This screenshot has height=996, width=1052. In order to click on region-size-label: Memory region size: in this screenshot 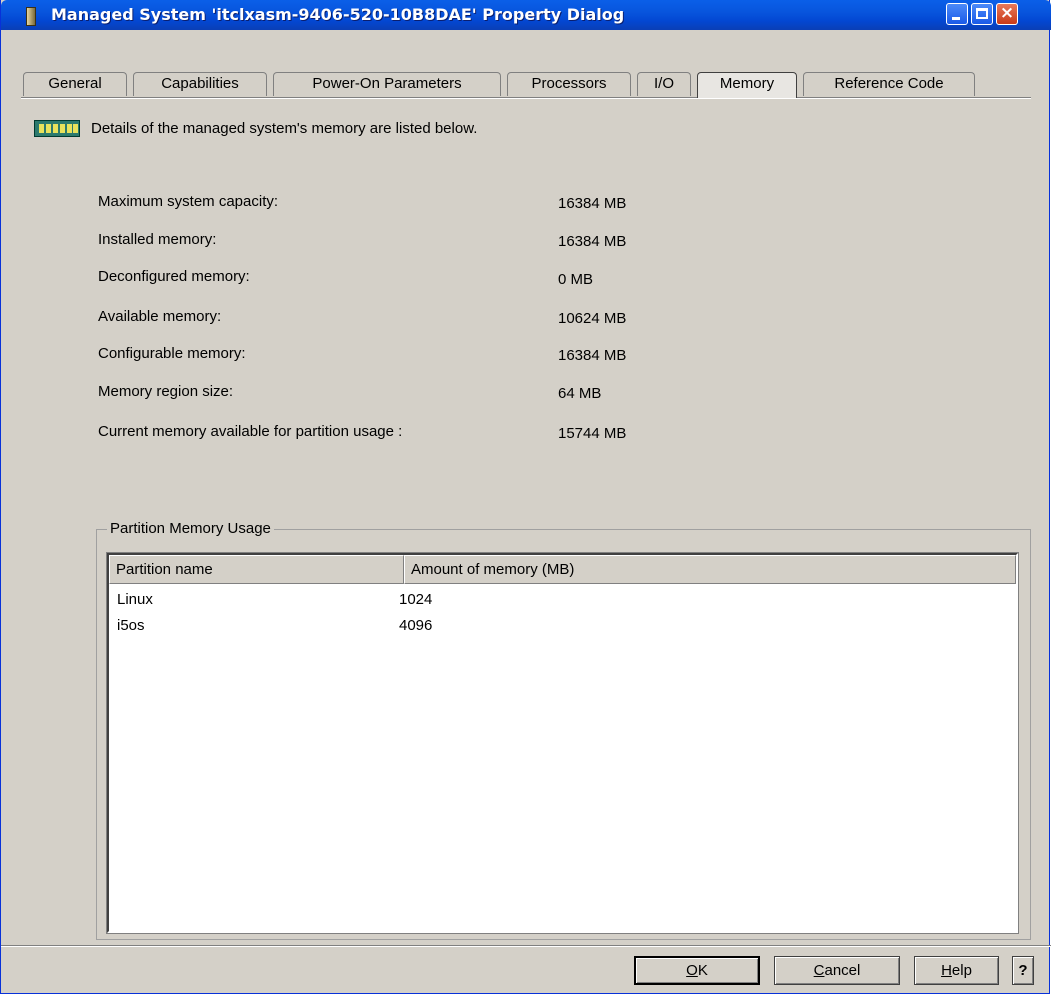, I will do `click(166, 391)`.